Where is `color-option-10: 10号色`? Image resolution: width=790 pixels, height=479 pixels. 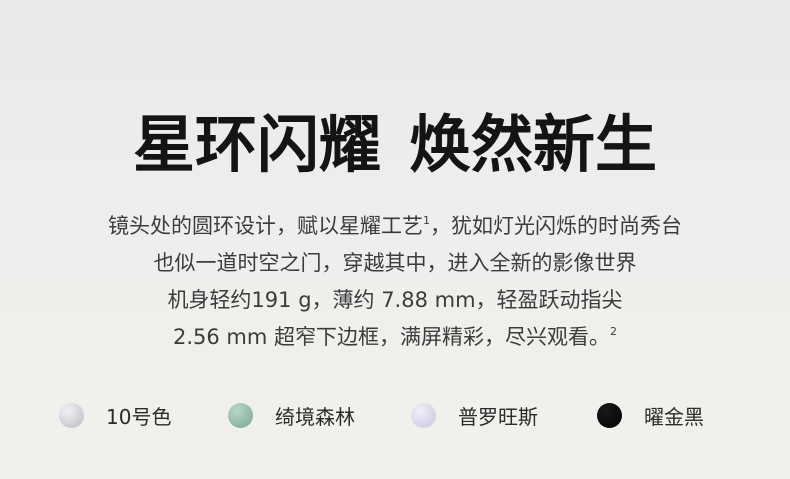 color-option-10: 10号色 is located at coordinates (115, 415).